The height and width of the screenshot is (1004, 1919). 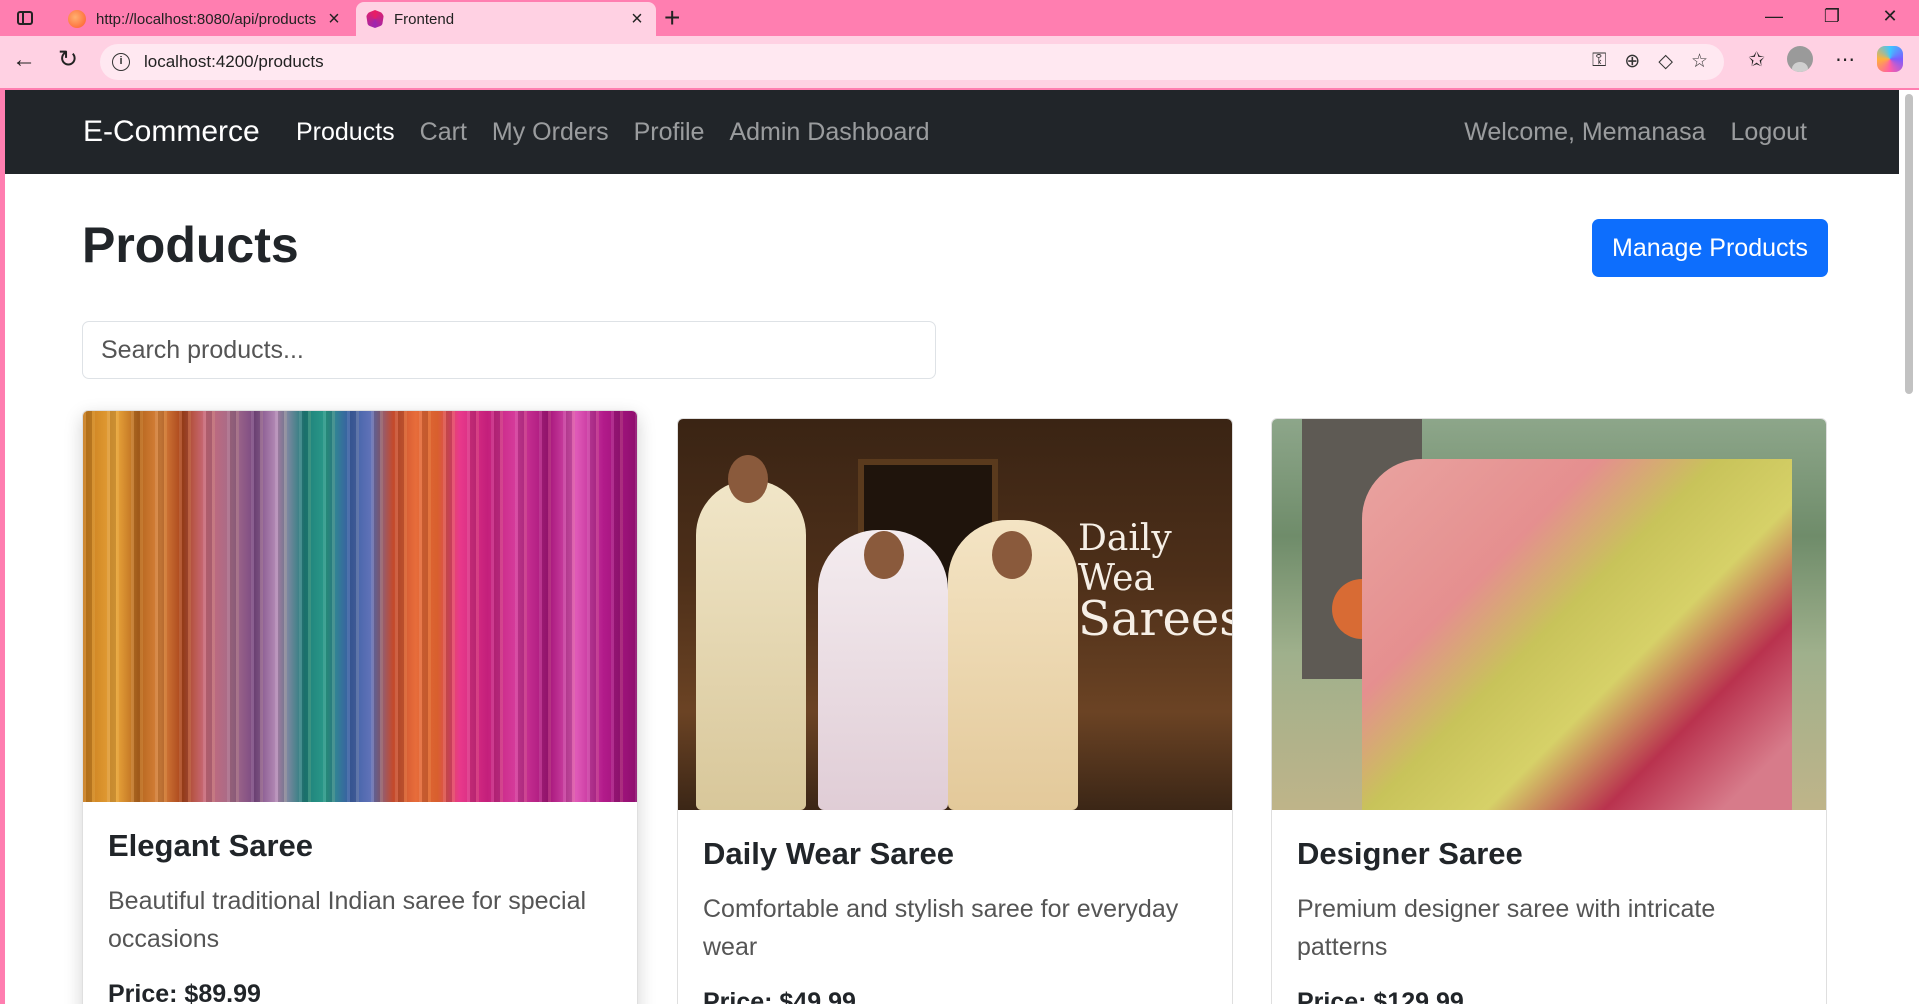 I want to click on product-name: Elegant Saree, so click(x=211, y=845).